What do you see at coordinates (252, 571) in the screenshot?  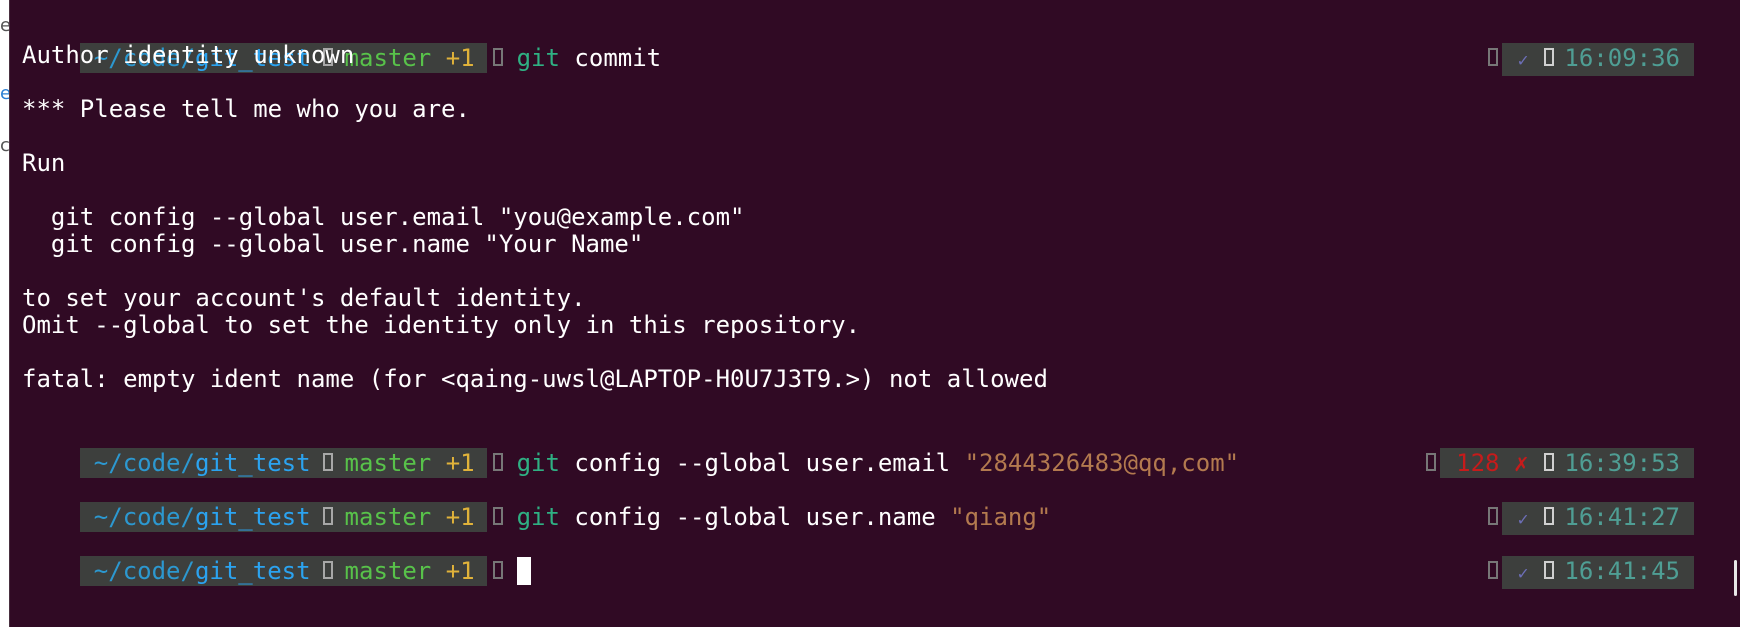 I see `prompt-path-dir: git_test` at bounding box center [252, 571].